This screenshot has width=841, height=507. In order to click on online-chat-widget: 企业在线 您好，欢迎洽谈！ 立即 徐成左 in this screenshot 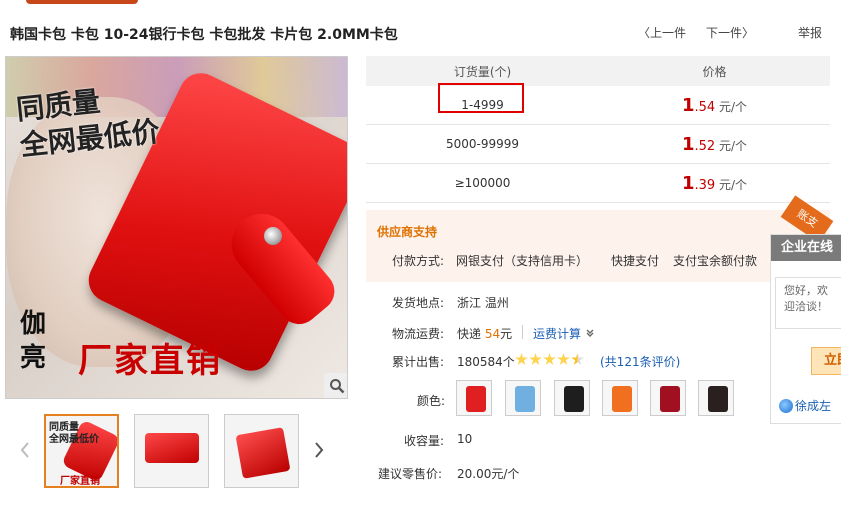, I will do `click(805, 329)`.